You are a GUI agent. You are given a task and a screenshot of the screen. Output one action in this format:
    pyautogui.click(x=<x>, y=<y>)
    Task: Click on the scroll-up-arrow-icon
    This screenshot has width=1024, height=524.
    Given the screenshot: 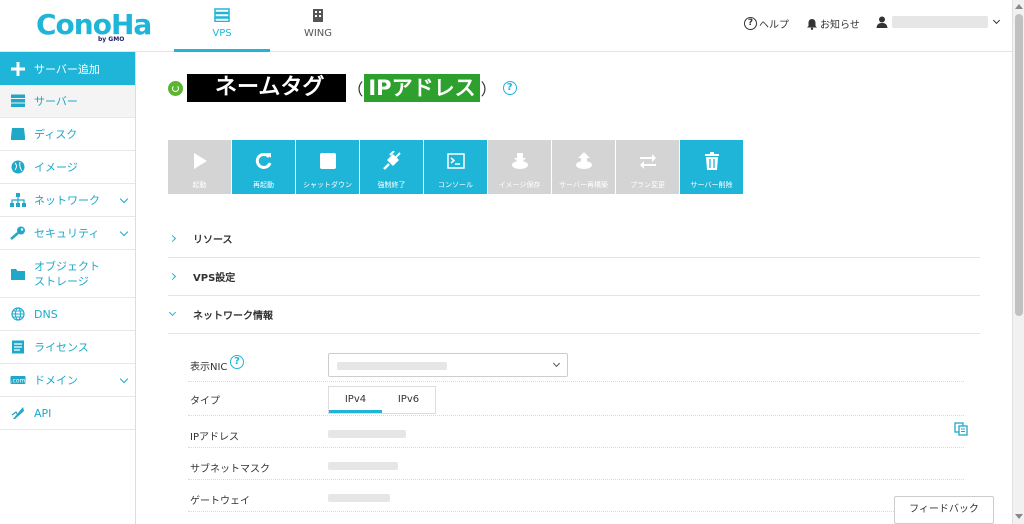 What is the action you would take?
    pyautogui.click(x=1019, y=6)
    